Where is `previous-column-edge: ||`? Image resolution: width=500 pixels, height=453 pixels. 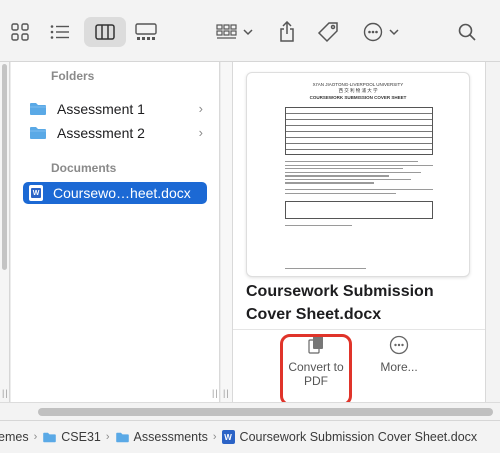 previous-column-edge: || is located at coordinates (5, 232).